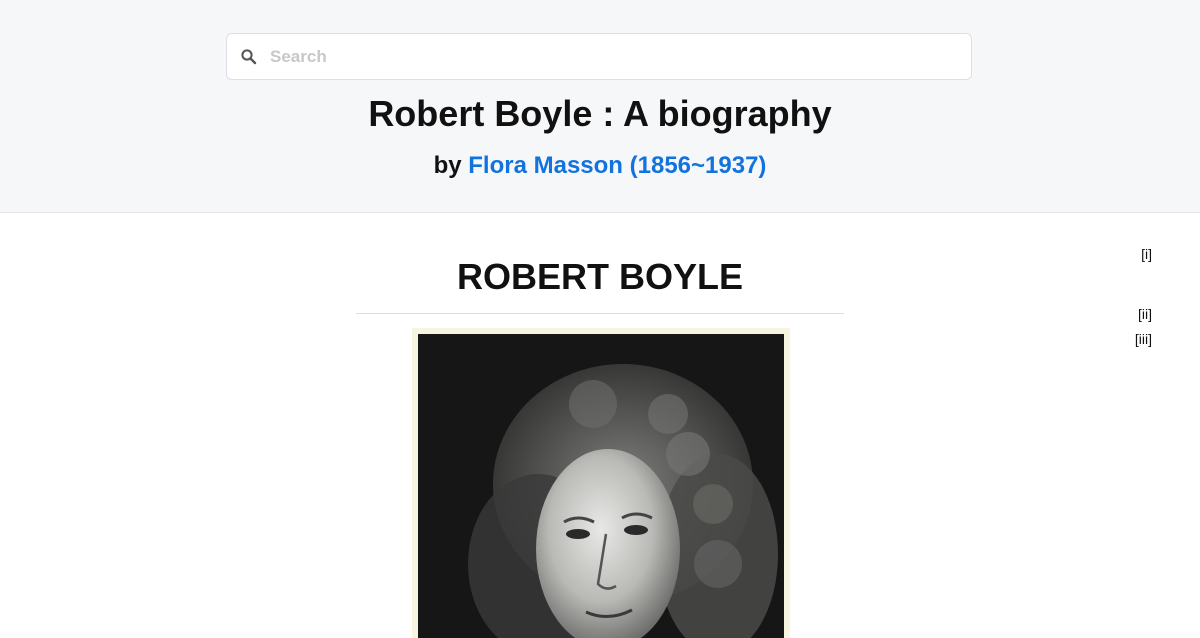 The image size is (1200, 638). Describe the element at coordinates (601, 486) in the screenshot. I see `portrait-image` at that location.